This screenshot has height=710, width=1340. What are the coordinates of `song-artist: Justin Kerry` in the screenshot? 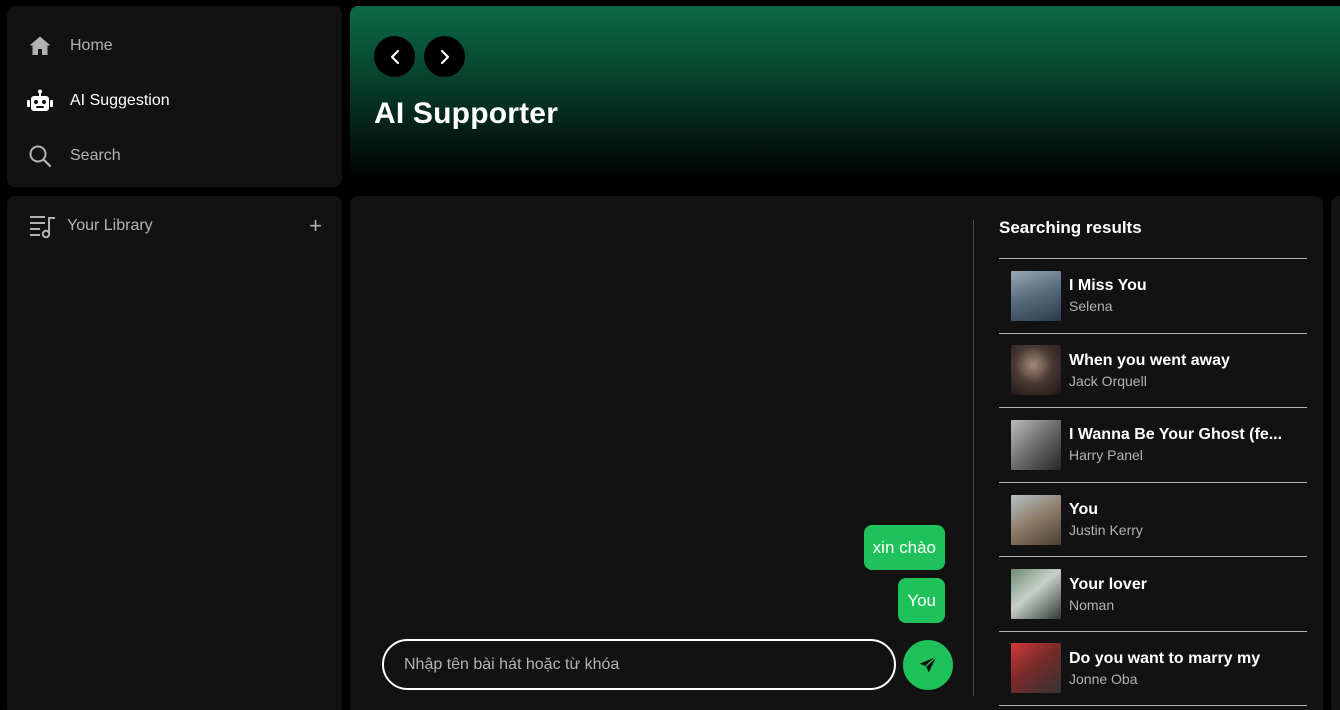 It's located at (1106, 530).